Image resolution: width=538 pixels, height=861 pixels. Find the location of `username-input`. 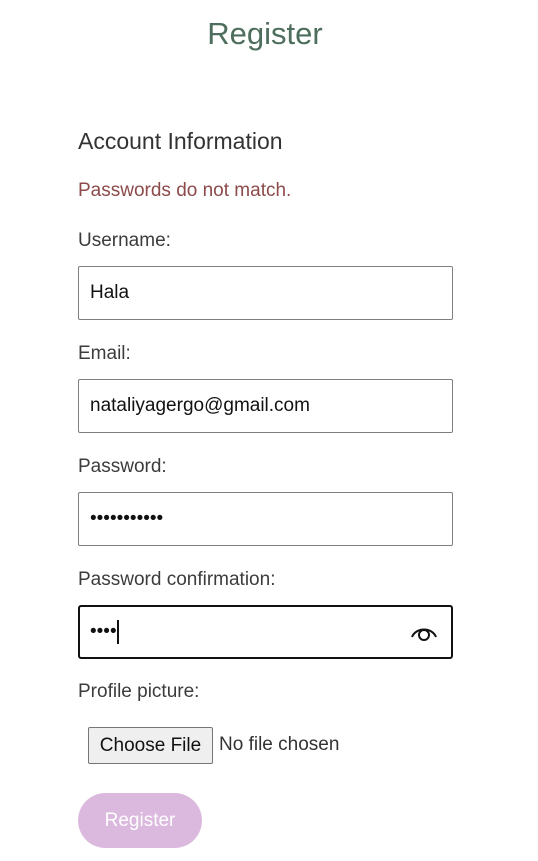

username-input is located at coordinates (265, 293).